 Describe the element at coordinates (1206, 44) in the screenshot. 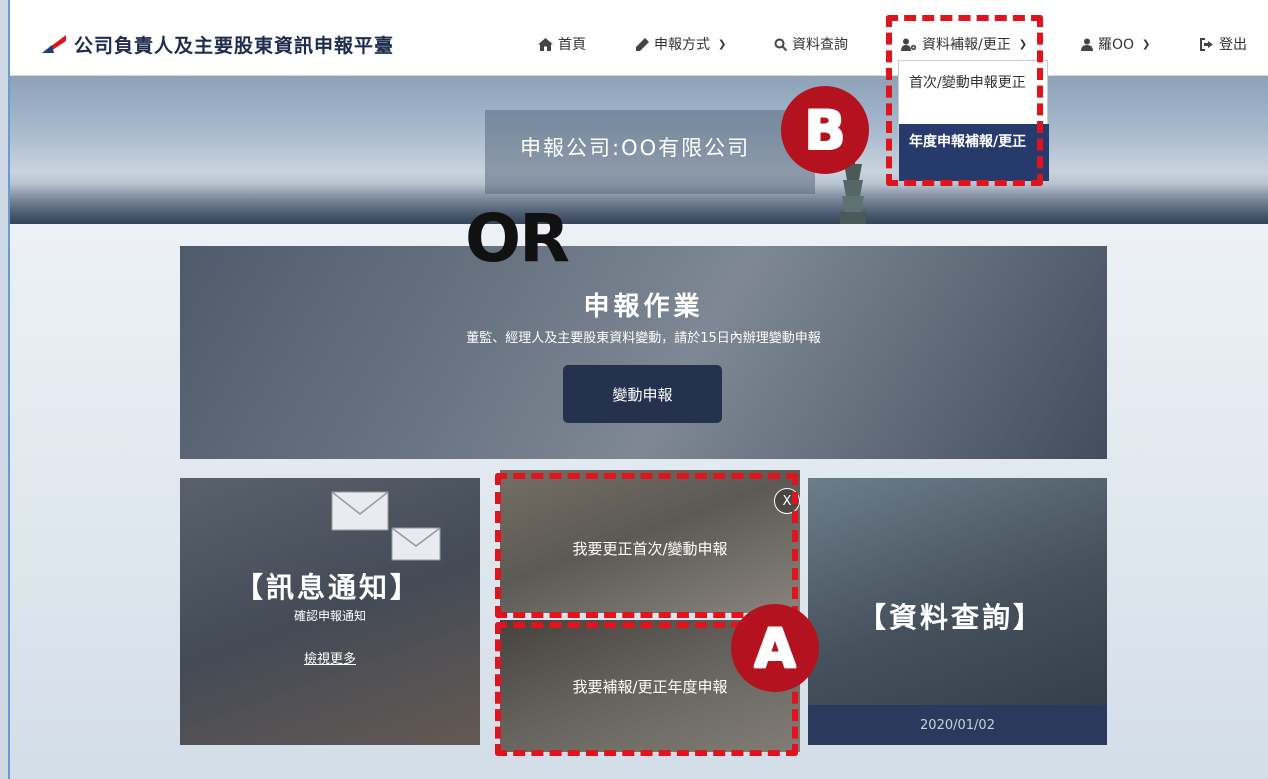

I see `logout-icon` at that location.